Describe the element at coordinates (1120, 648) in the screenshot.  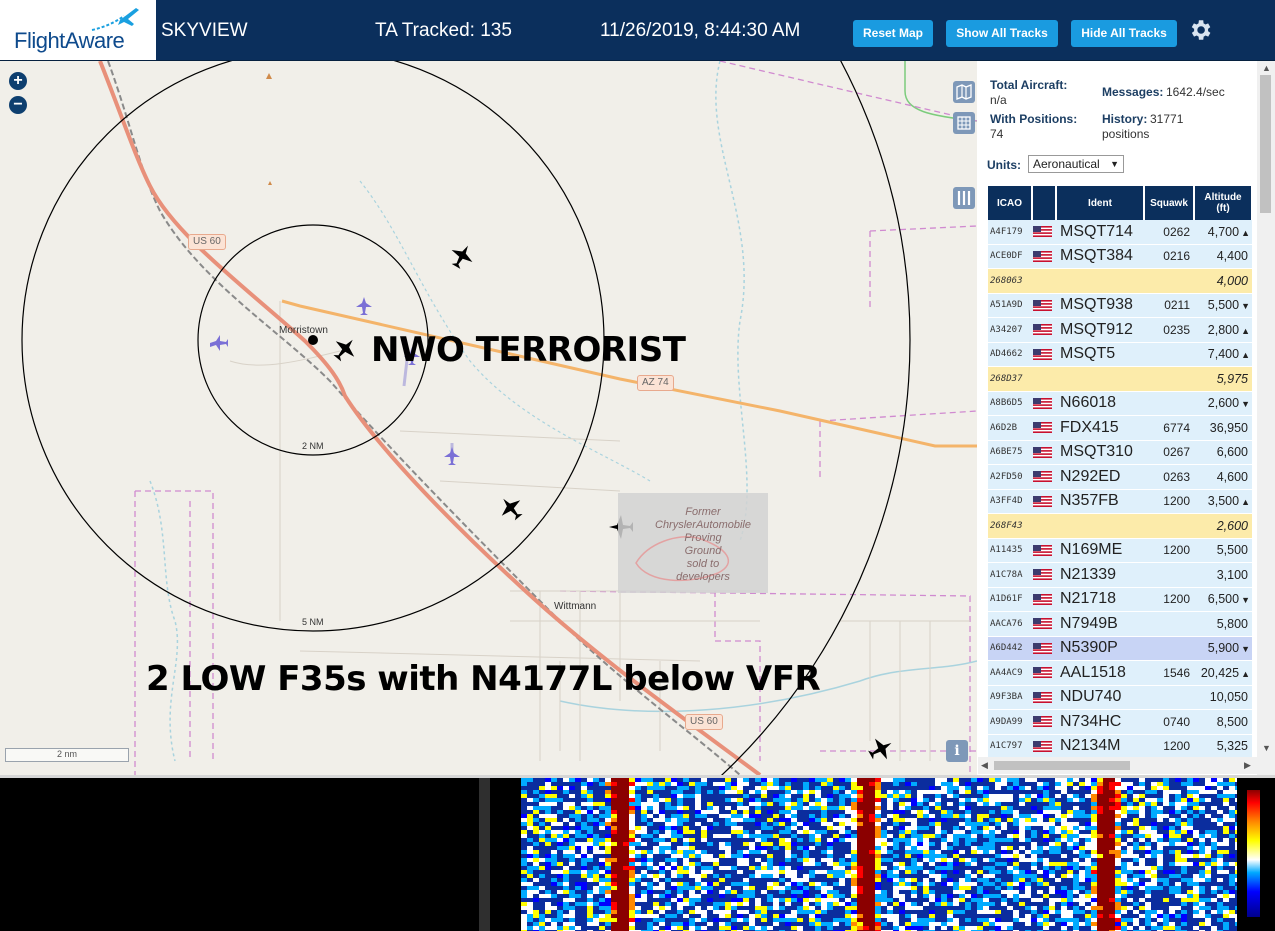
I see `table-row: A6D442 N5390P 5,900 ▼` at that location.